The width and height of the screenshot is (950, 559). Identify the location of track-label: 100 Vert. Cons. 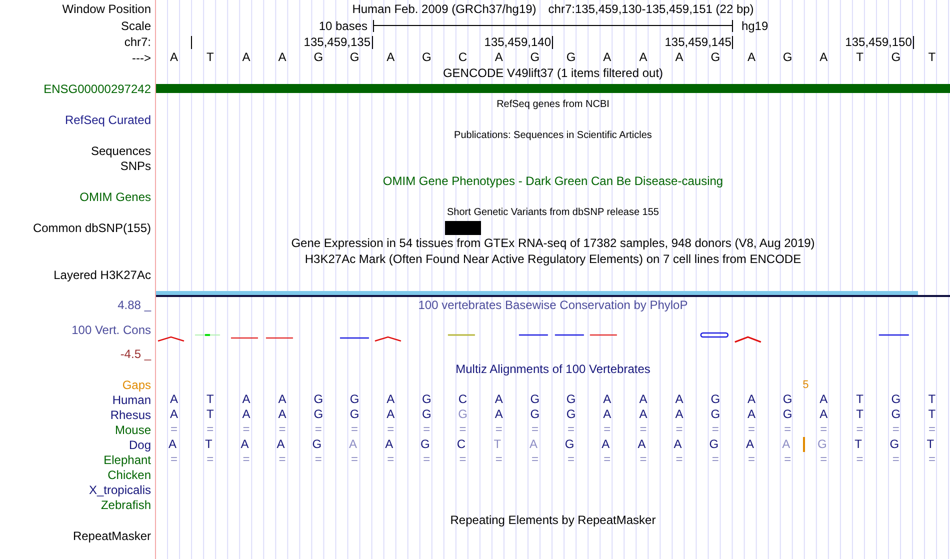
(111, 329).